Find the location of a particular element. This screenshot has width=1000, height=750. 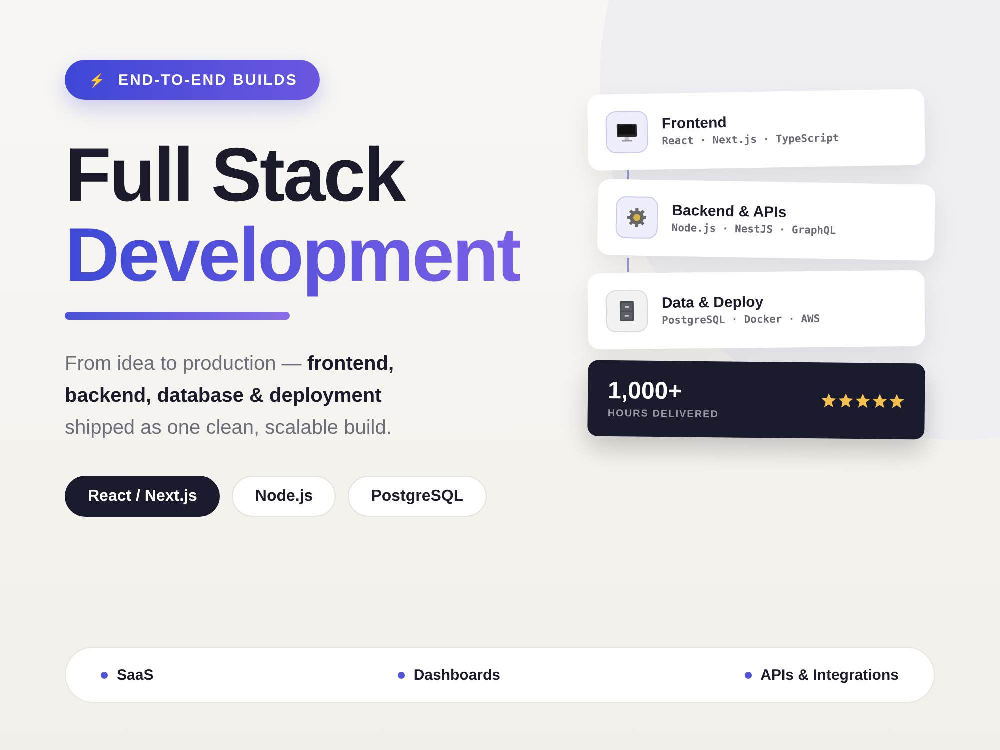

card-title: Backend & APIs is located at coordinates (730, 212).